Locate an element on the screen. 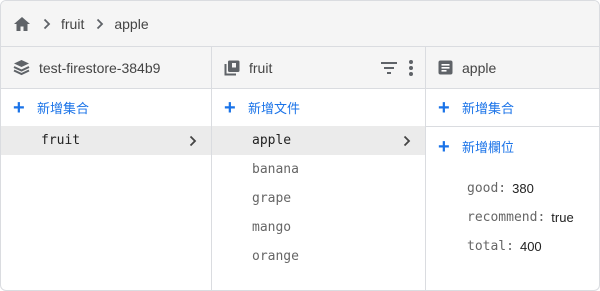 The height and width of the screenshot is (291, 600). add-subcollection-button: + 新增集合 is located at coordinates (512, 107).